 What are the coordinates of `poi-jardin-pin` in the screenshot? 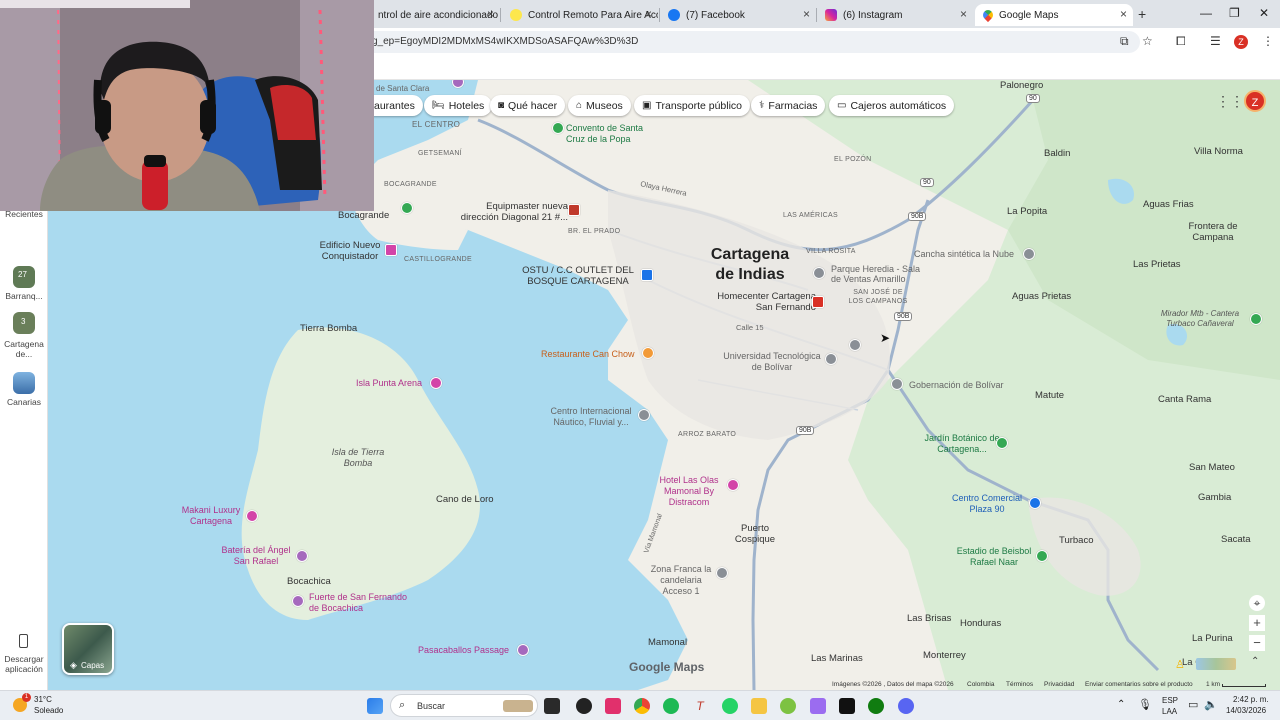 It's located at (1002, 443).